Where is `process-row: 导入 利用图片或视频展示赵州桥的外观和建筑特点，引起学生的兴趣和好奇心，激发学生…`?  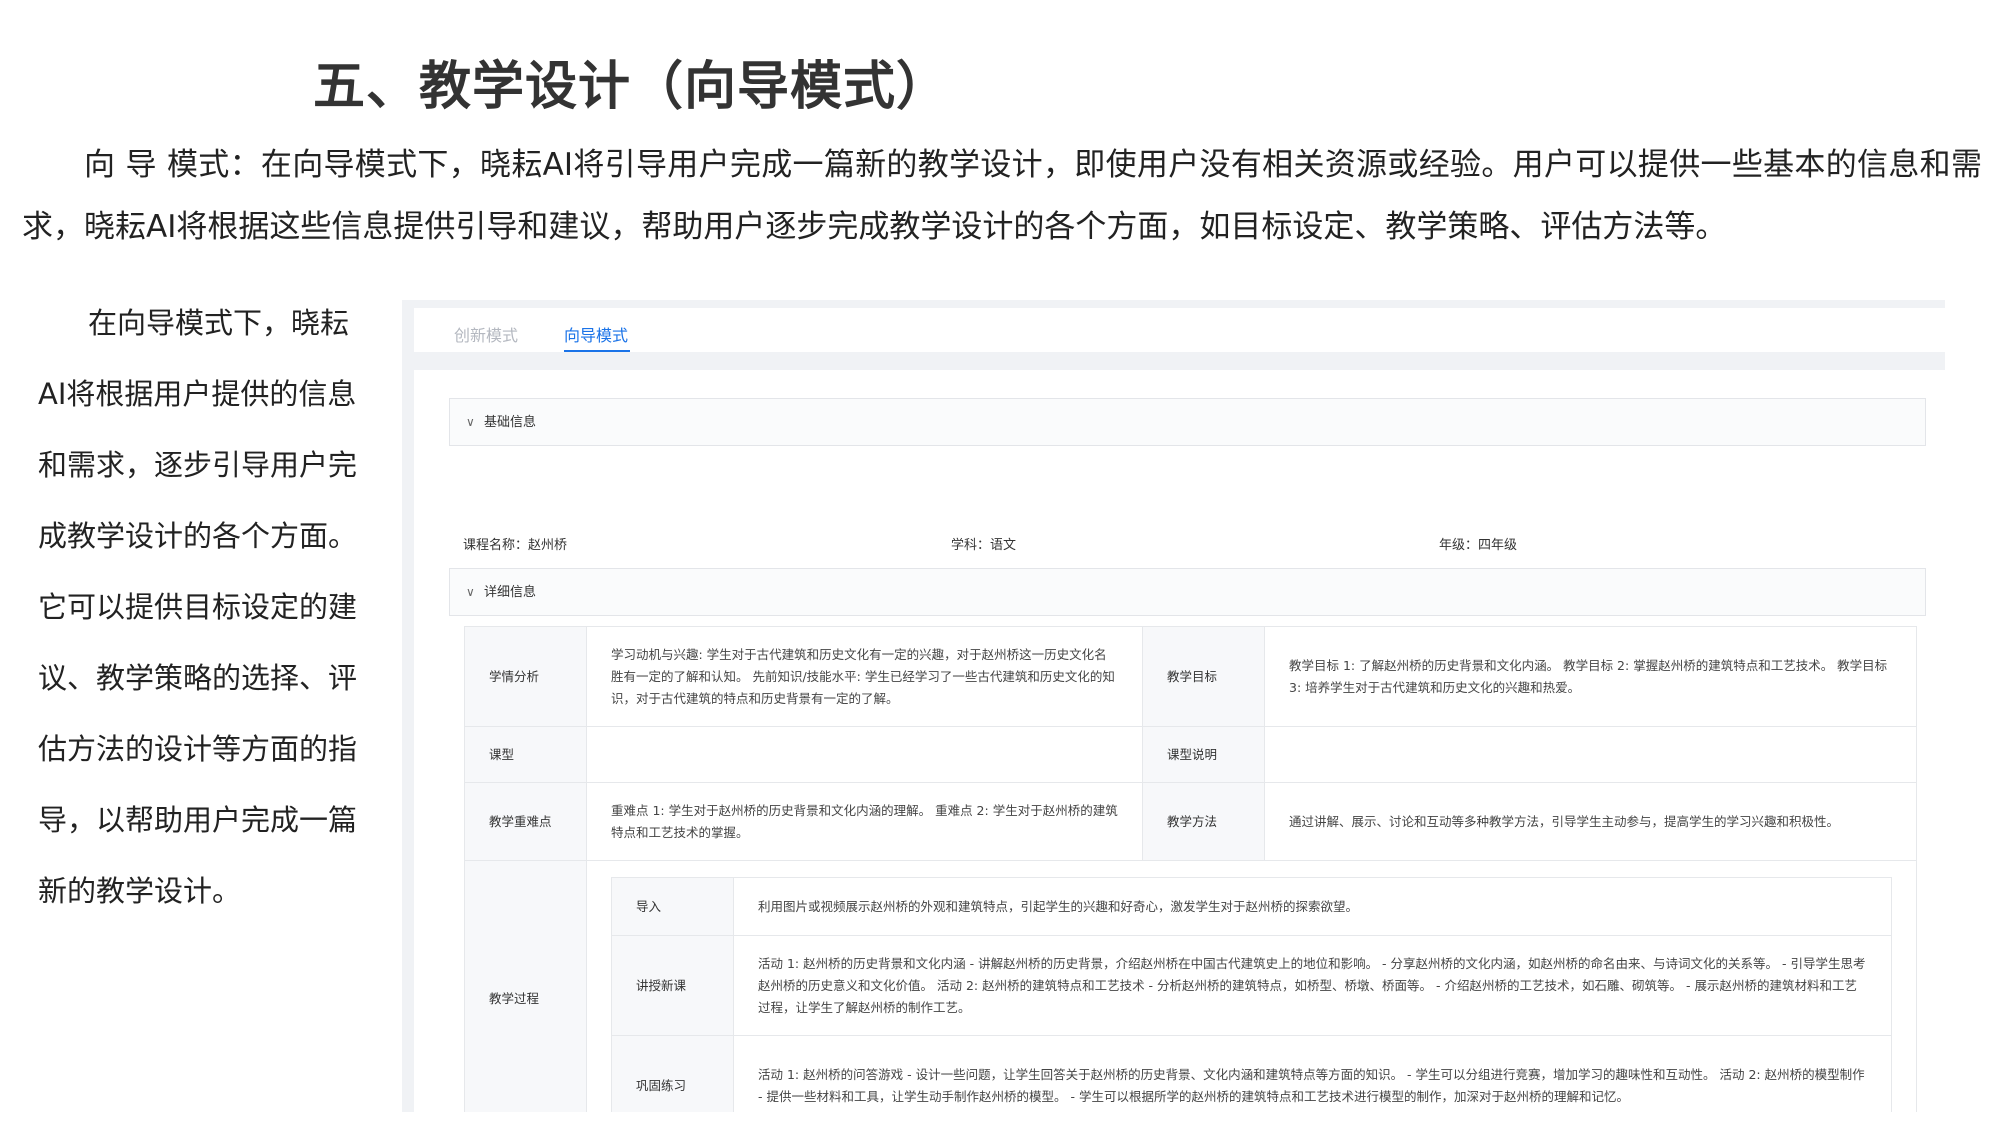 process-row: 导入 利用图片或视频展示赵州桥的外观和建筑特点，引起学生的兴趣和好奇心，激发学生… is located at coordinates (1251, 906).